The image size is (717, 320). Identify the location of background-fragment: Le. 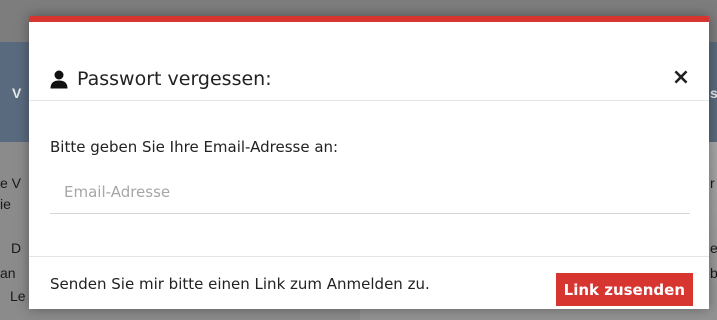
(18, 296).